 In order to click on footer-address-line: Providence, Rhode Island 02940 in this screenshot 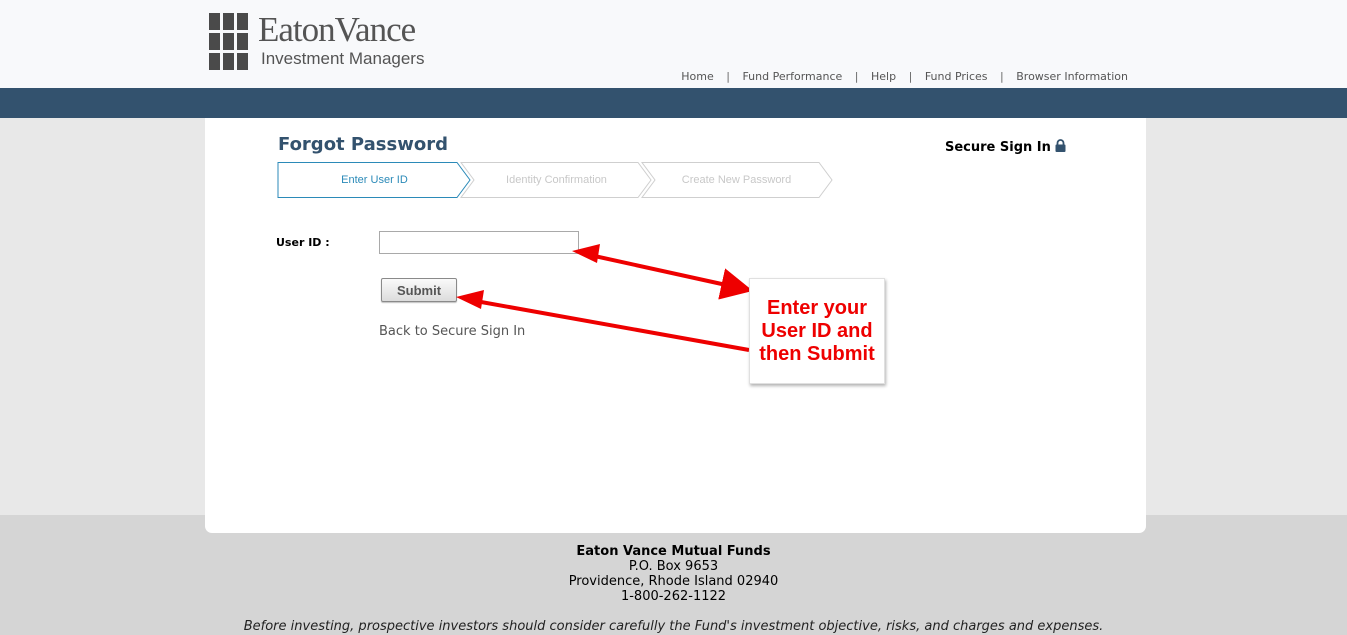, I will do `click(673, 581)`.